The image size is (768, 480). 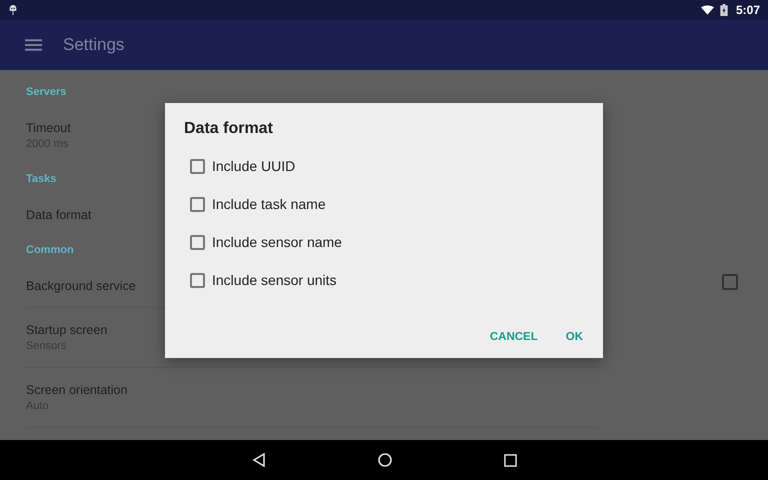 What do you see at coordinates (46, 92) in the screenshot?
I see `section-header: Servers` at bounding box center [46, 92].